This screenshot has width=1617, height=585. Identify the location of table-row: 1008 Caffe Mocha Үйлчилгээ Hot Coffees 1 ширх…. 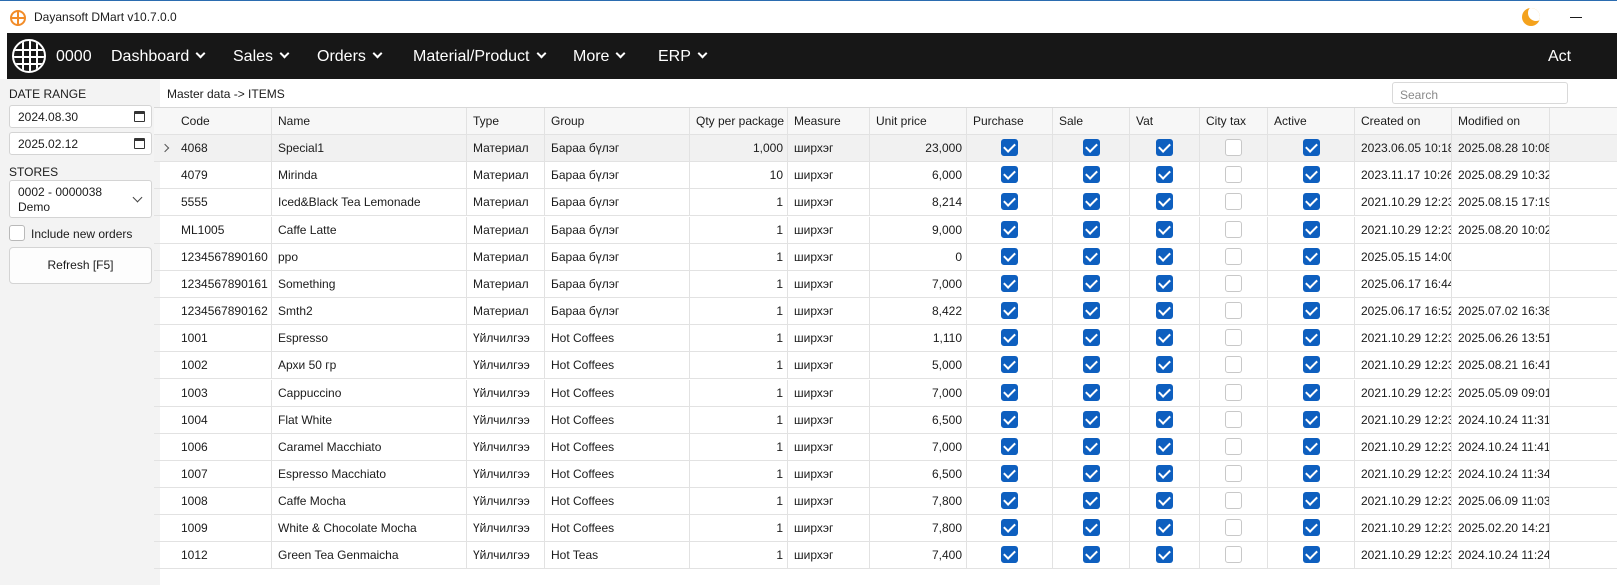
(885, 501).